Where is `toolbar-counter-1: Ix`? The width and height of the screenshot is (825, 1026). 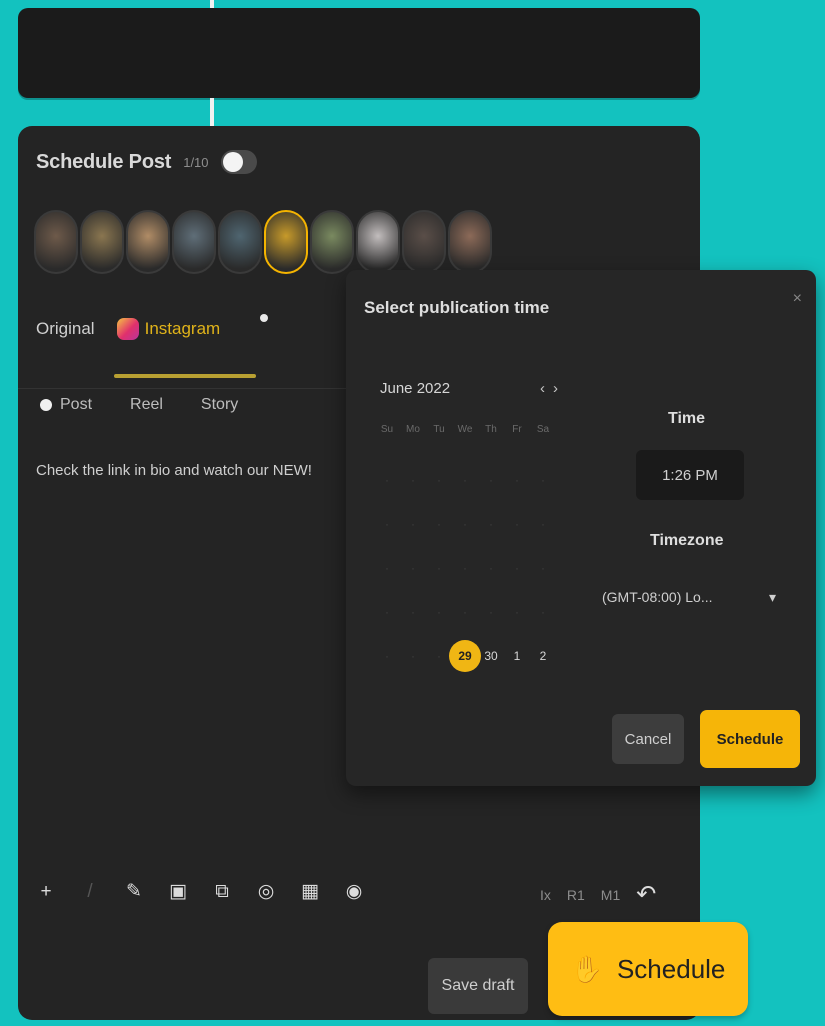 toolbar-counter-1: Ix is located at coordinates (545, 895).